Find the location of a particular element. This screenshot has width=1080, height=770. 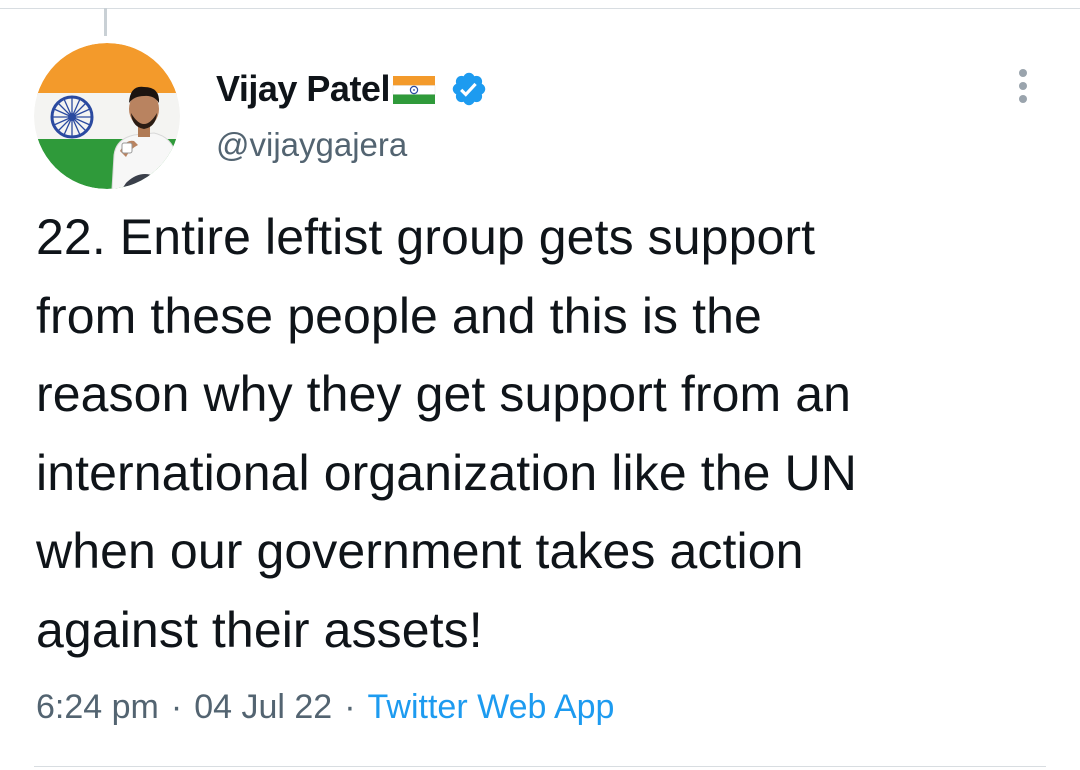

avatar-image is located at coordinates (107, 116).